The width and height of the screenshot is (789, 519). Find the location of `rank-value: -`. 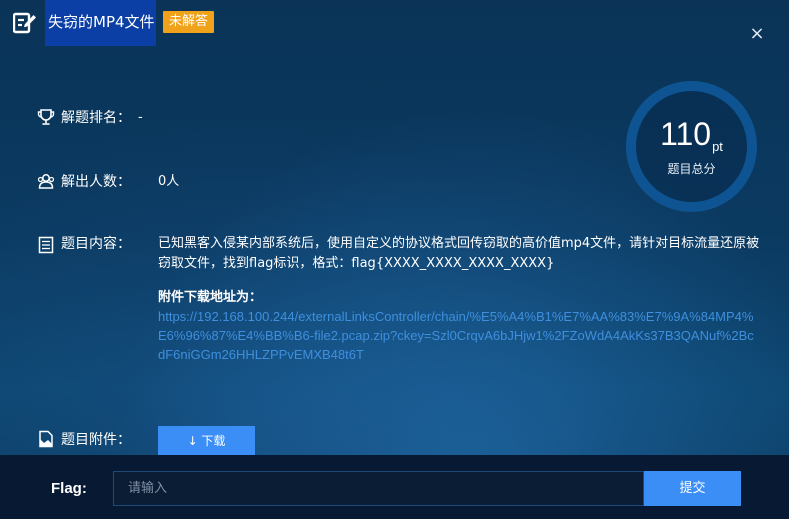

rank-value: - is located at coordinates (140, 117).